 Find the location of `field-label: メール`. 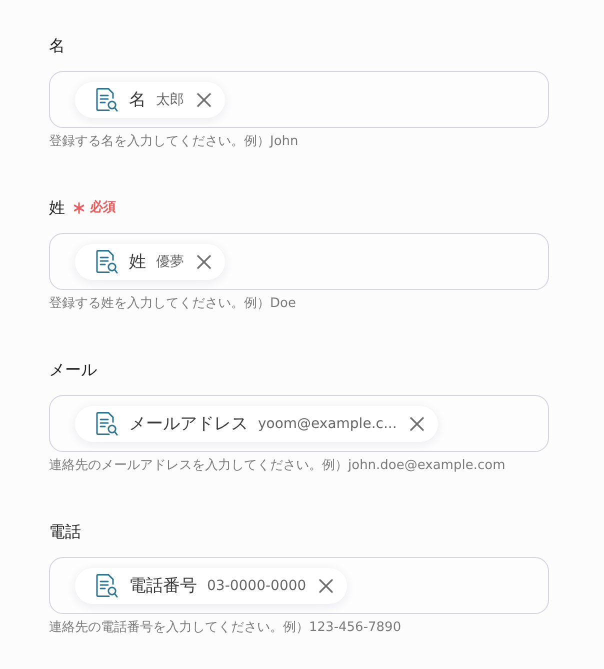

field-label: メール is located at coordinates (73, 370).